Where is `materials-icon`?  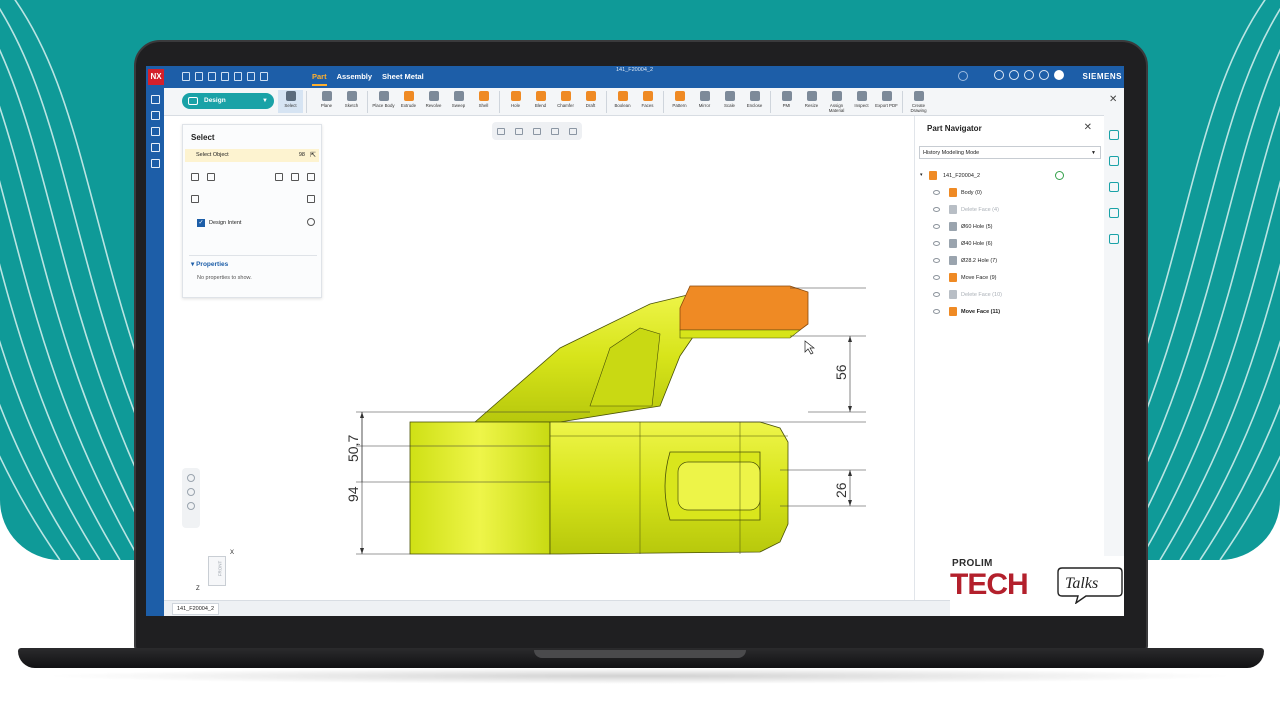 materials-icon is located at coordinates (1114, 239).